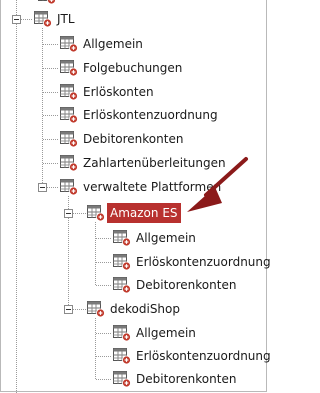  Describe the element at coordinates (204, 199) in the screenshot. I see `annotation-arrow-head` at that location.